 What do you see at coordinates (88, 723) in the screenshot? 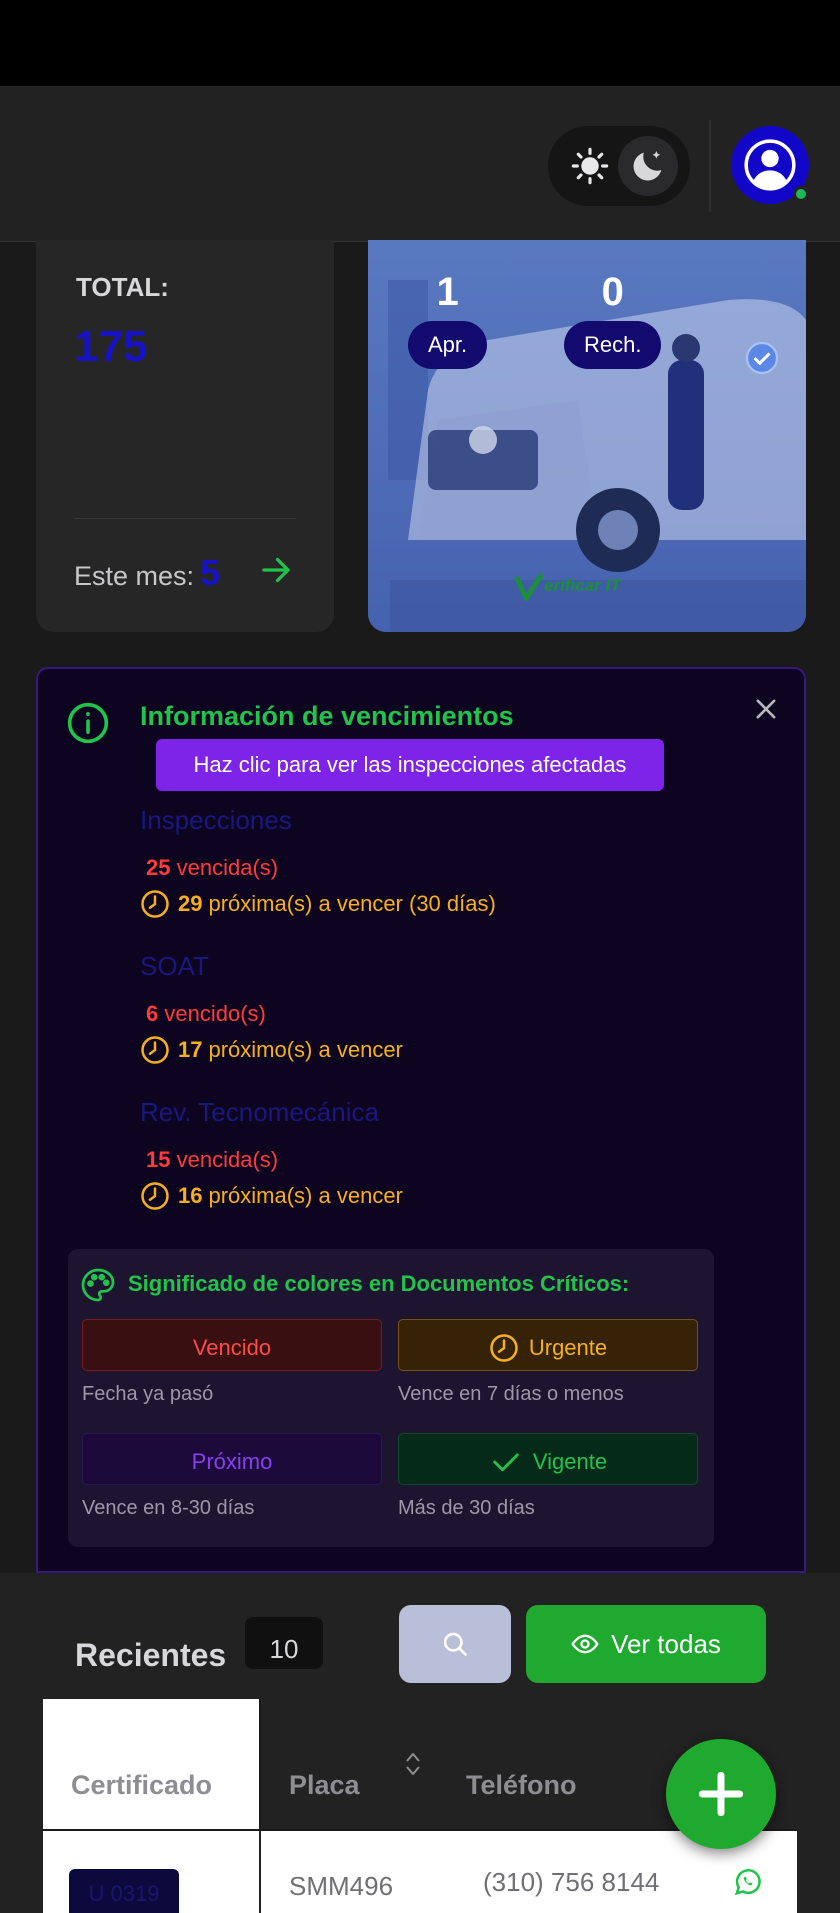
I see `info-icon` at bounding box center [88, 723].